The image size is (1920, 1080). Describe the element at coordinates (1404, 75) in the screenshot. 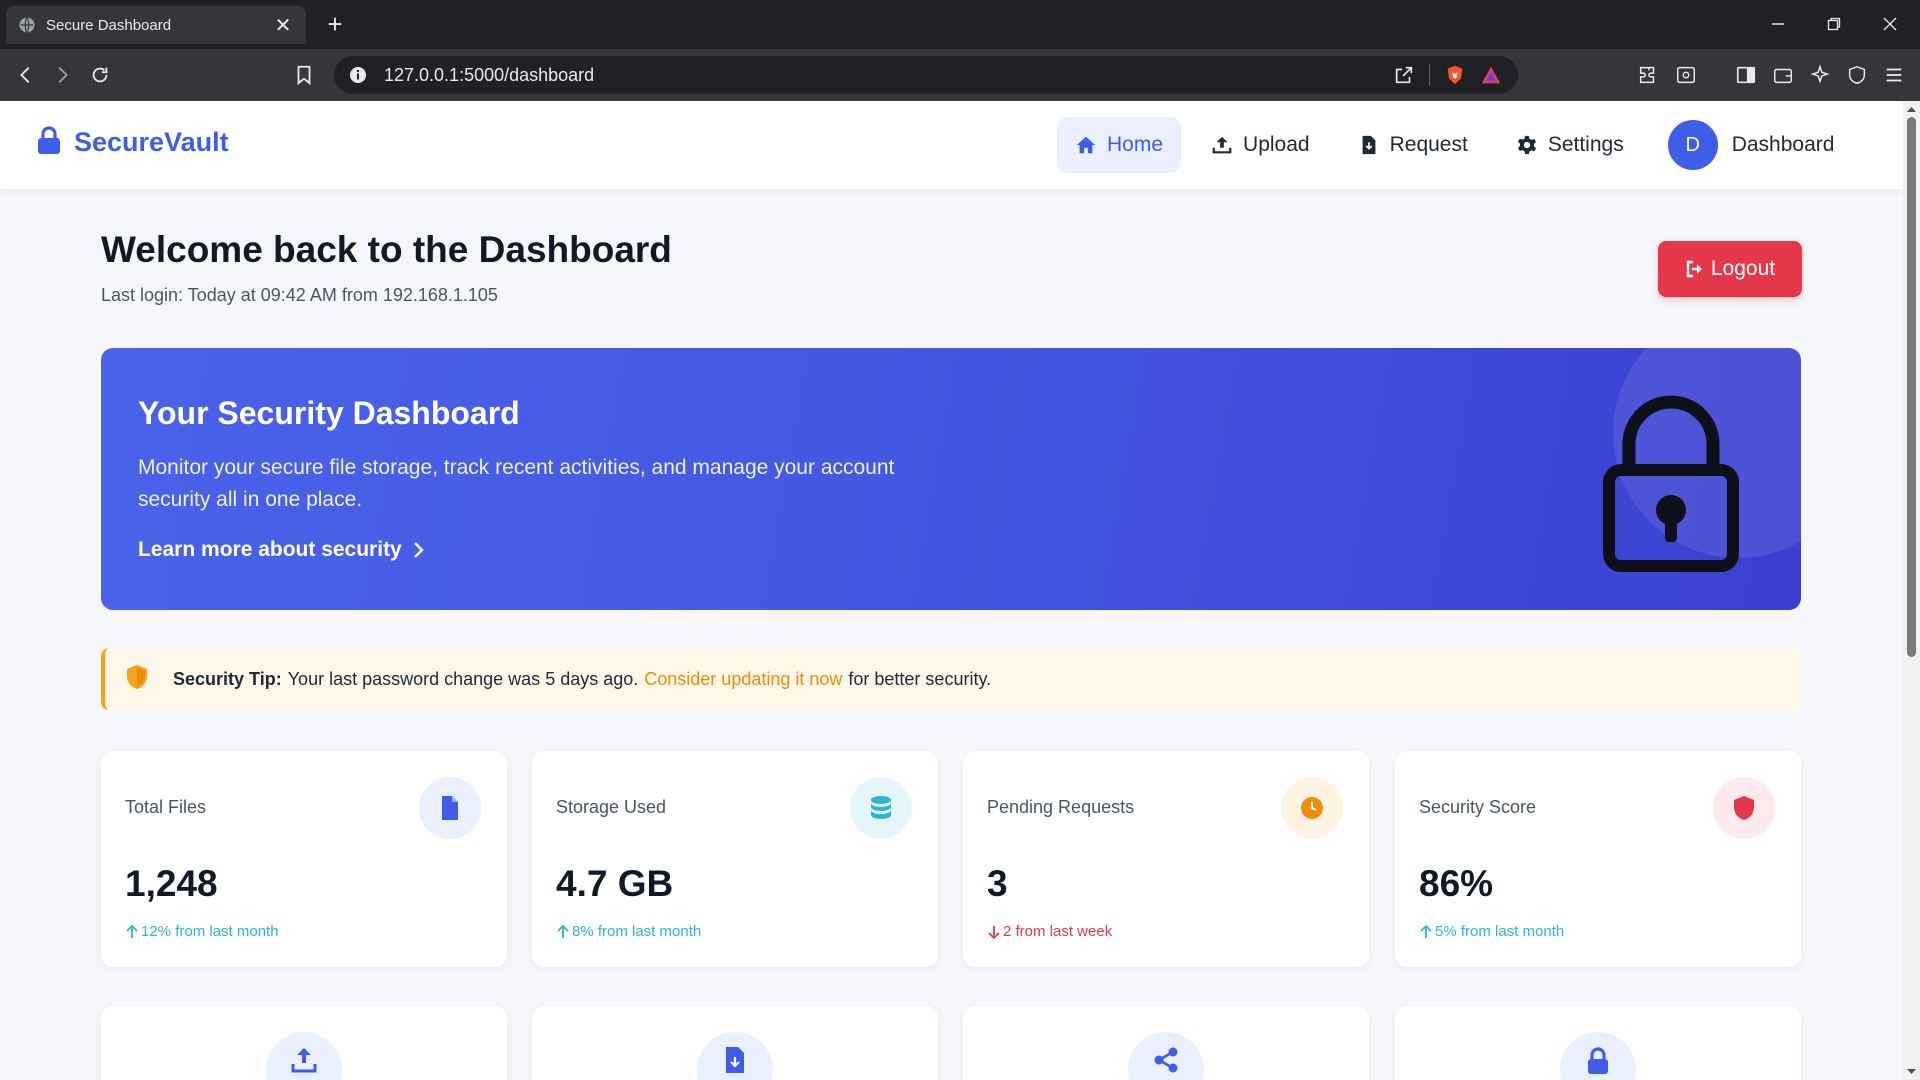

I see `share-page-icon` at that location.